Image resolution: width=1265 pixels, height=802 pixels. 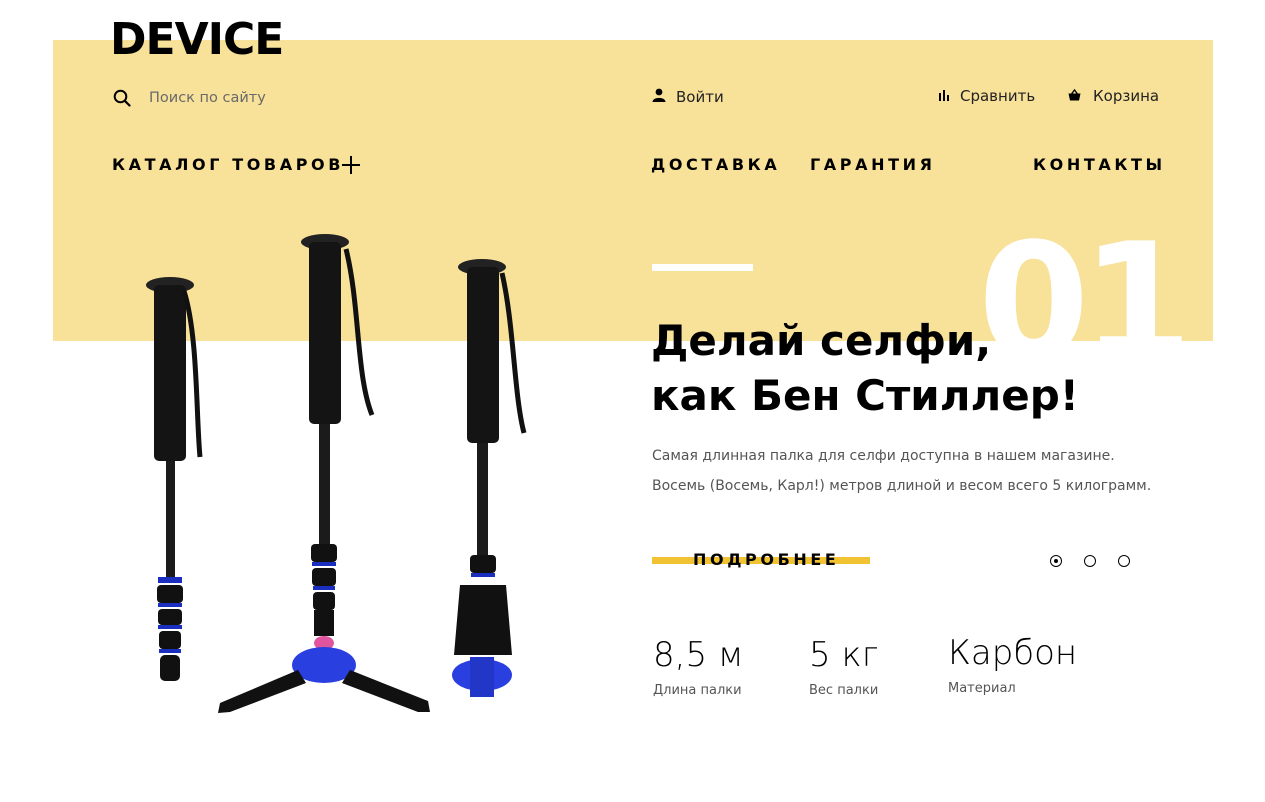 I want to click on monopod-right, so click(x=489, y=478).